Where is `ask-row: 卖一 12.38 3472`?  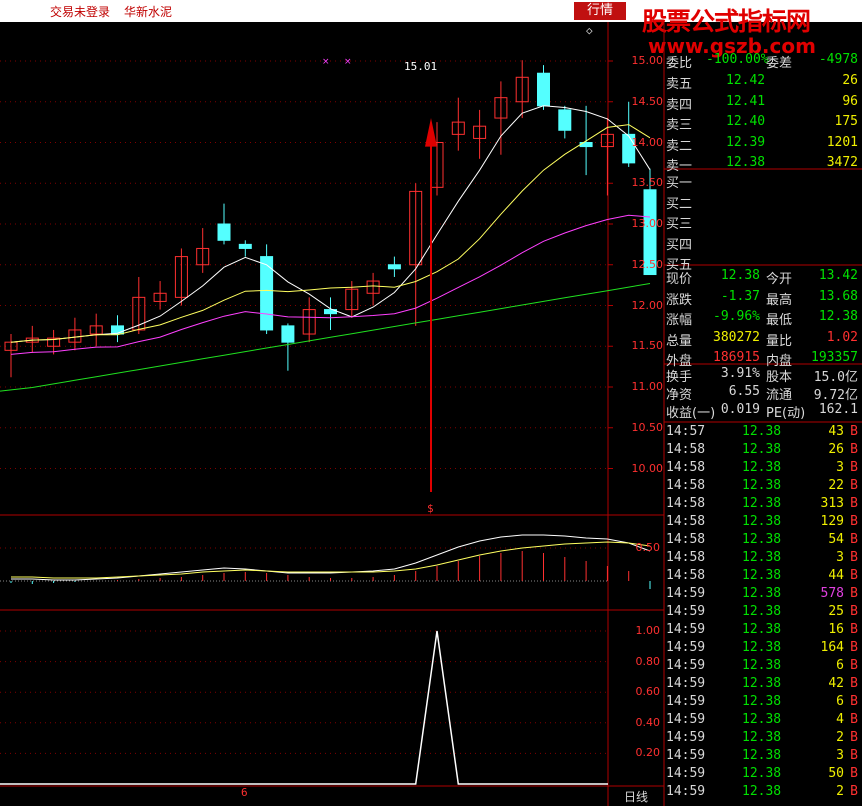
ask-row: 卖一 12.38 3472 is located at coordinates (764, 164).